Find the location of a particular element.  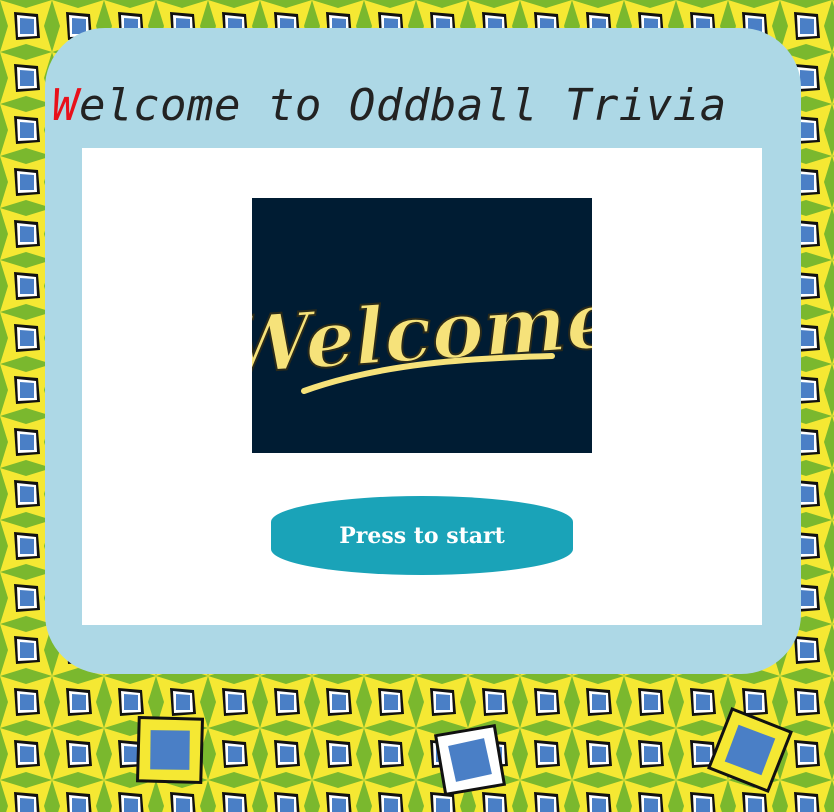

start-button: Press to start is located at coordinates (422, 535).